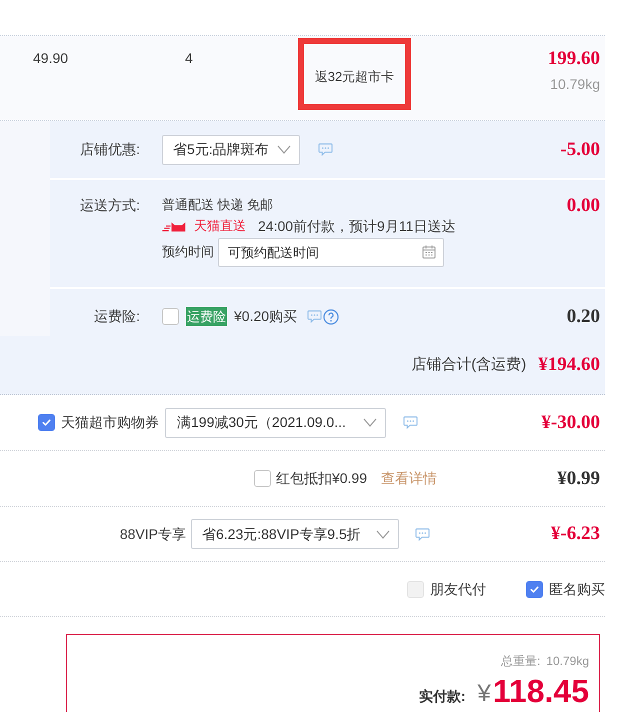 The width and height of the screenshot is (633, 714). What do you see at coordinates (575, 534) in the screenshot?
I see `vip-discount-amount: ¥-6.23` at bounding box center [575, 534].